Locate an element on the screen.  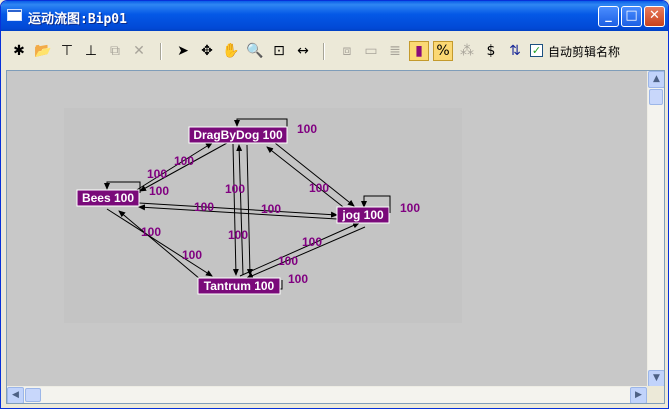
scroll-right-icon: ▶ is located at coordinates (638, 395).